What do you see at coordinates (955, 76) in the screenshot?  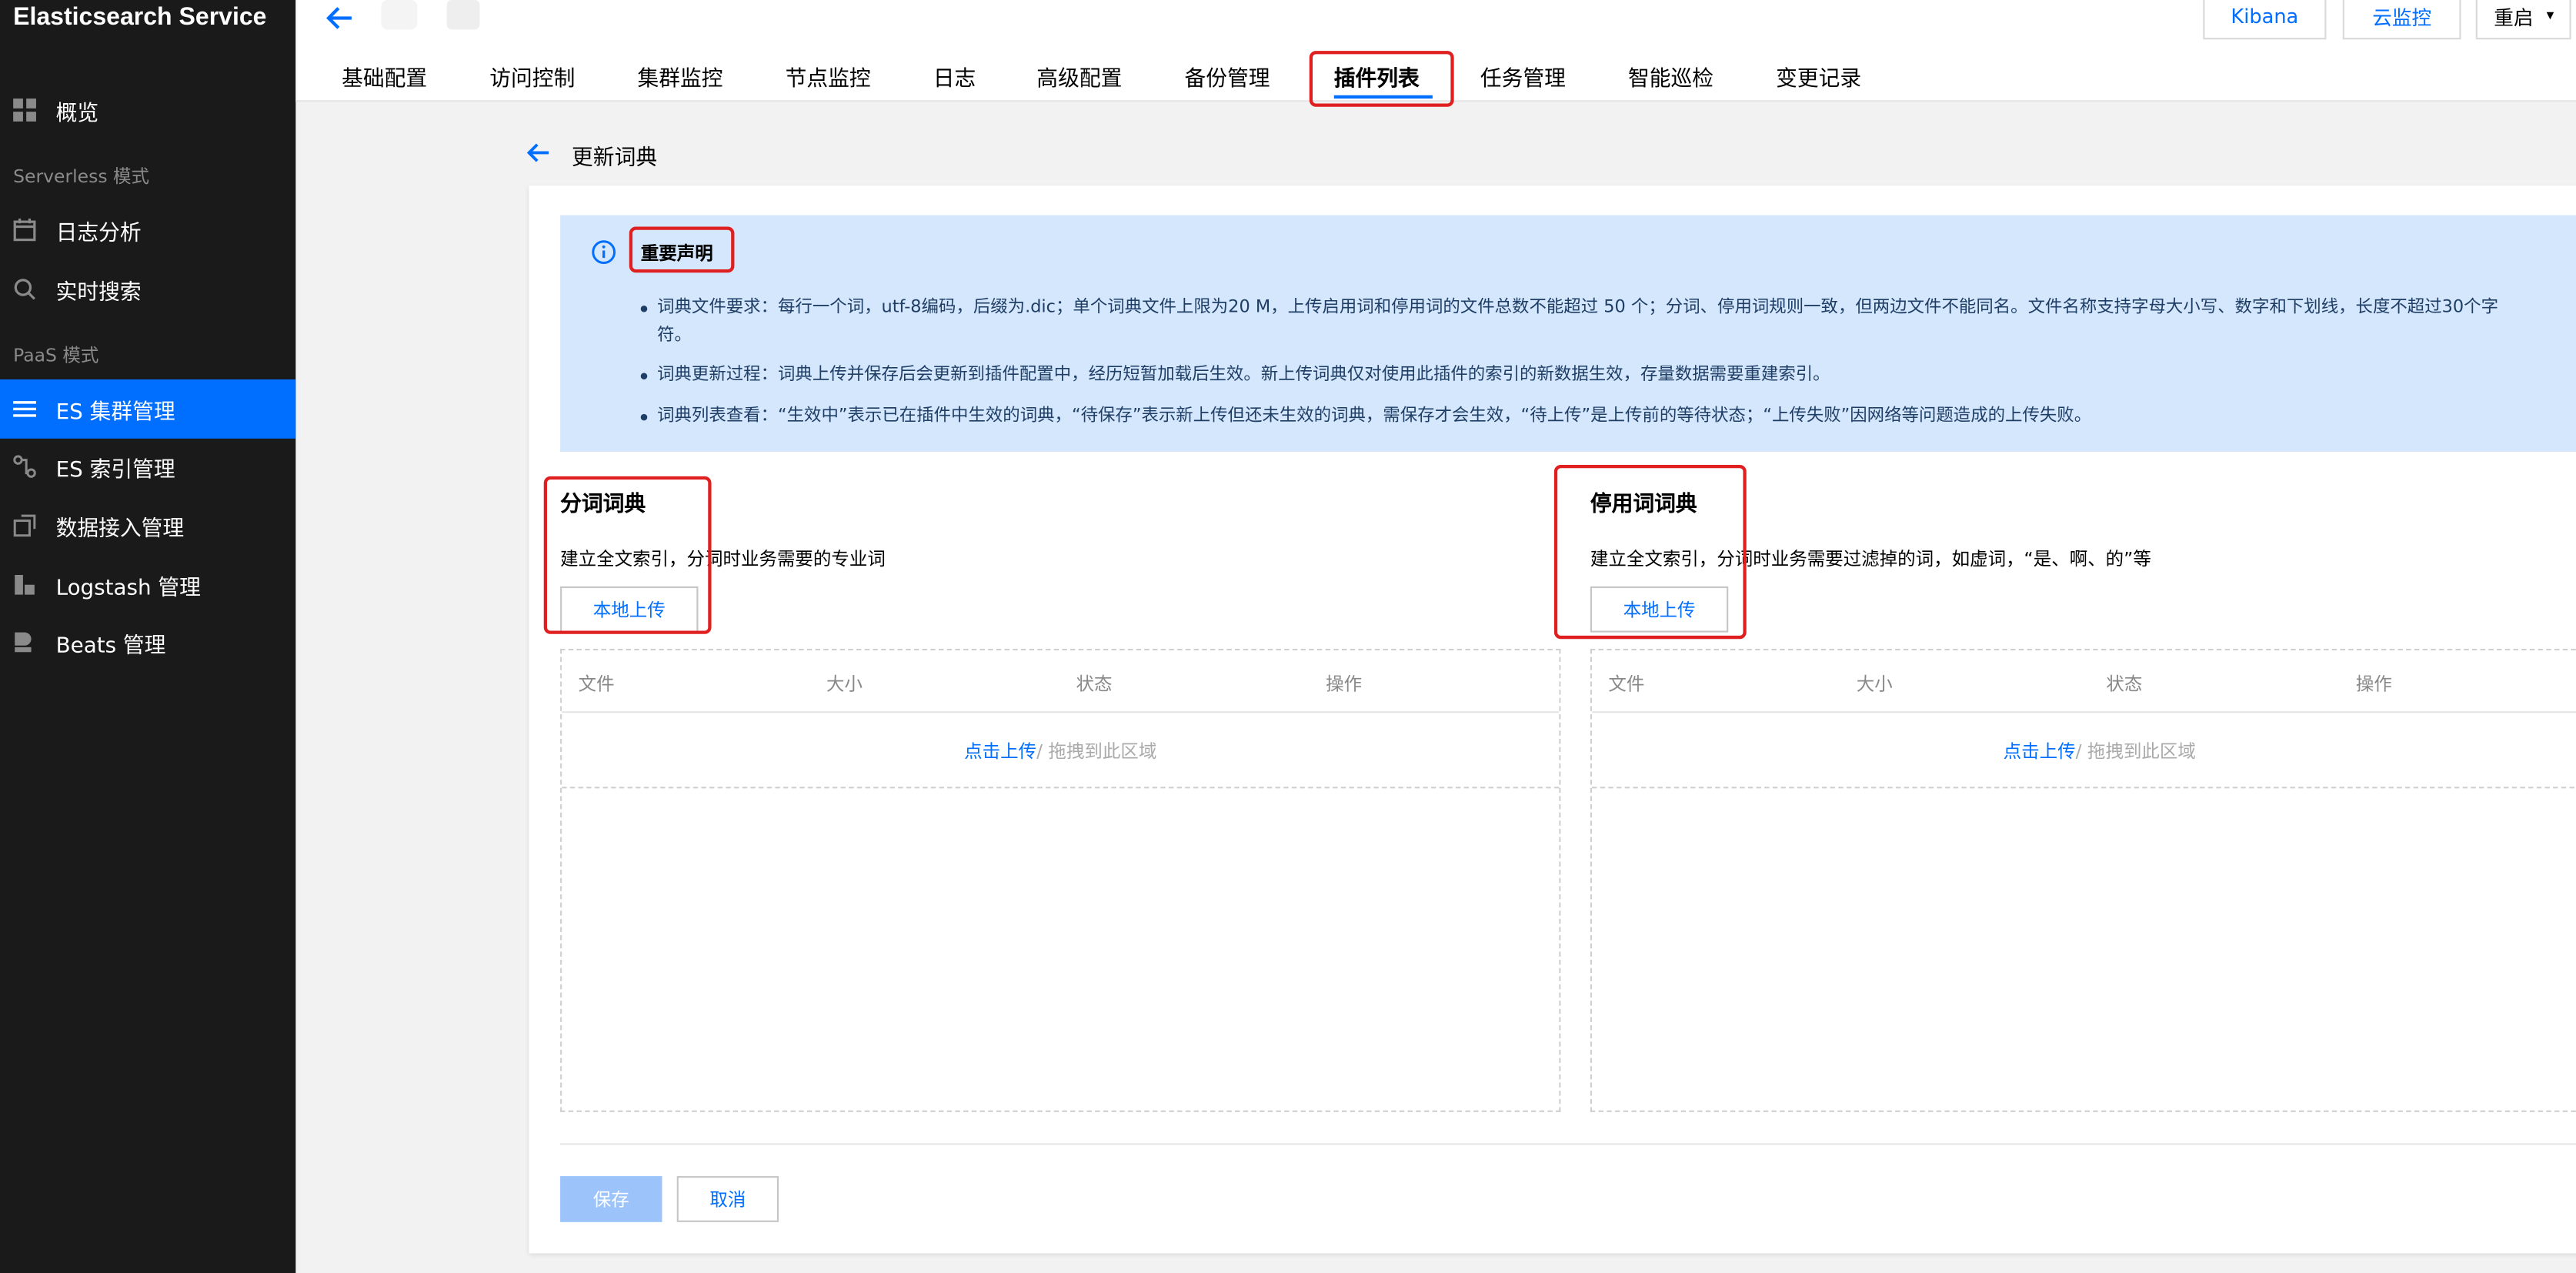 I see `tab-logs: 日志` at bounding box center [955, 76].